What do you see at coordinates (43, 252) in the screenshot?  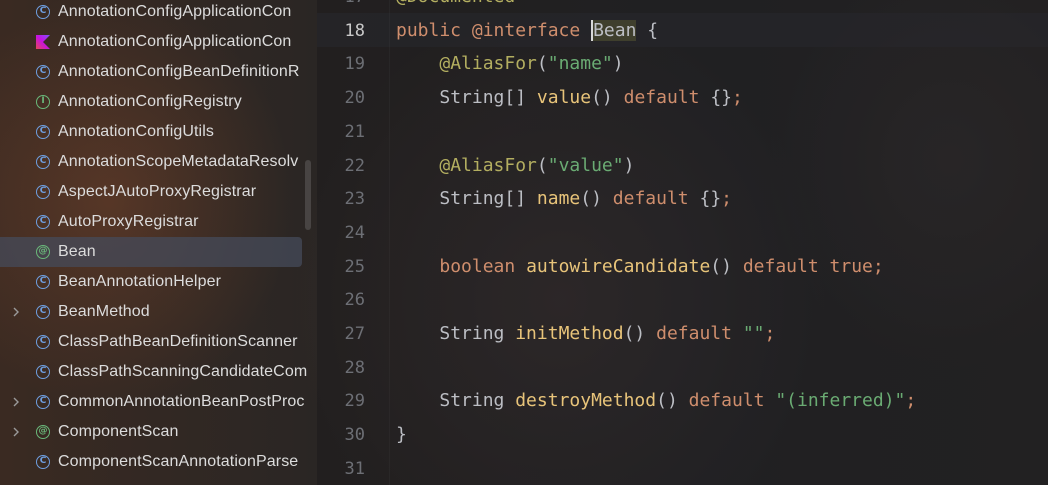 I see `annotation-icon-glyph: @` at bounding box center [43, 252].